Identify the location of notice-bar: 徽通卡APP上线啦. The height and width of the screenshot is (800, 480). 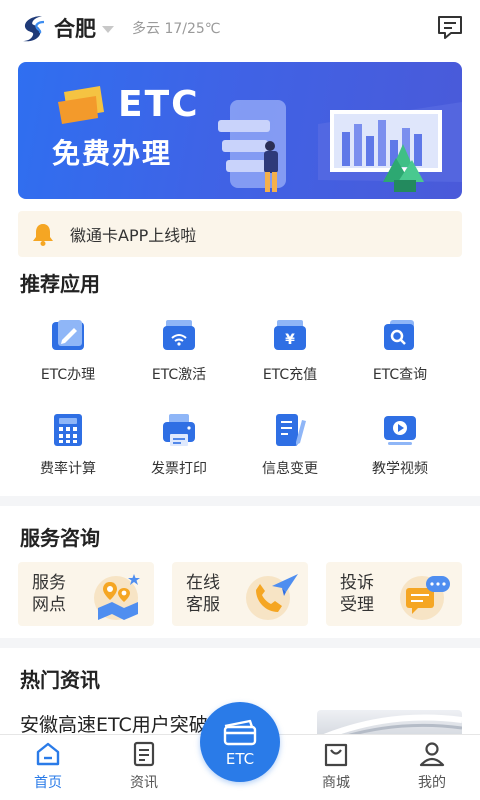
(240, 234).